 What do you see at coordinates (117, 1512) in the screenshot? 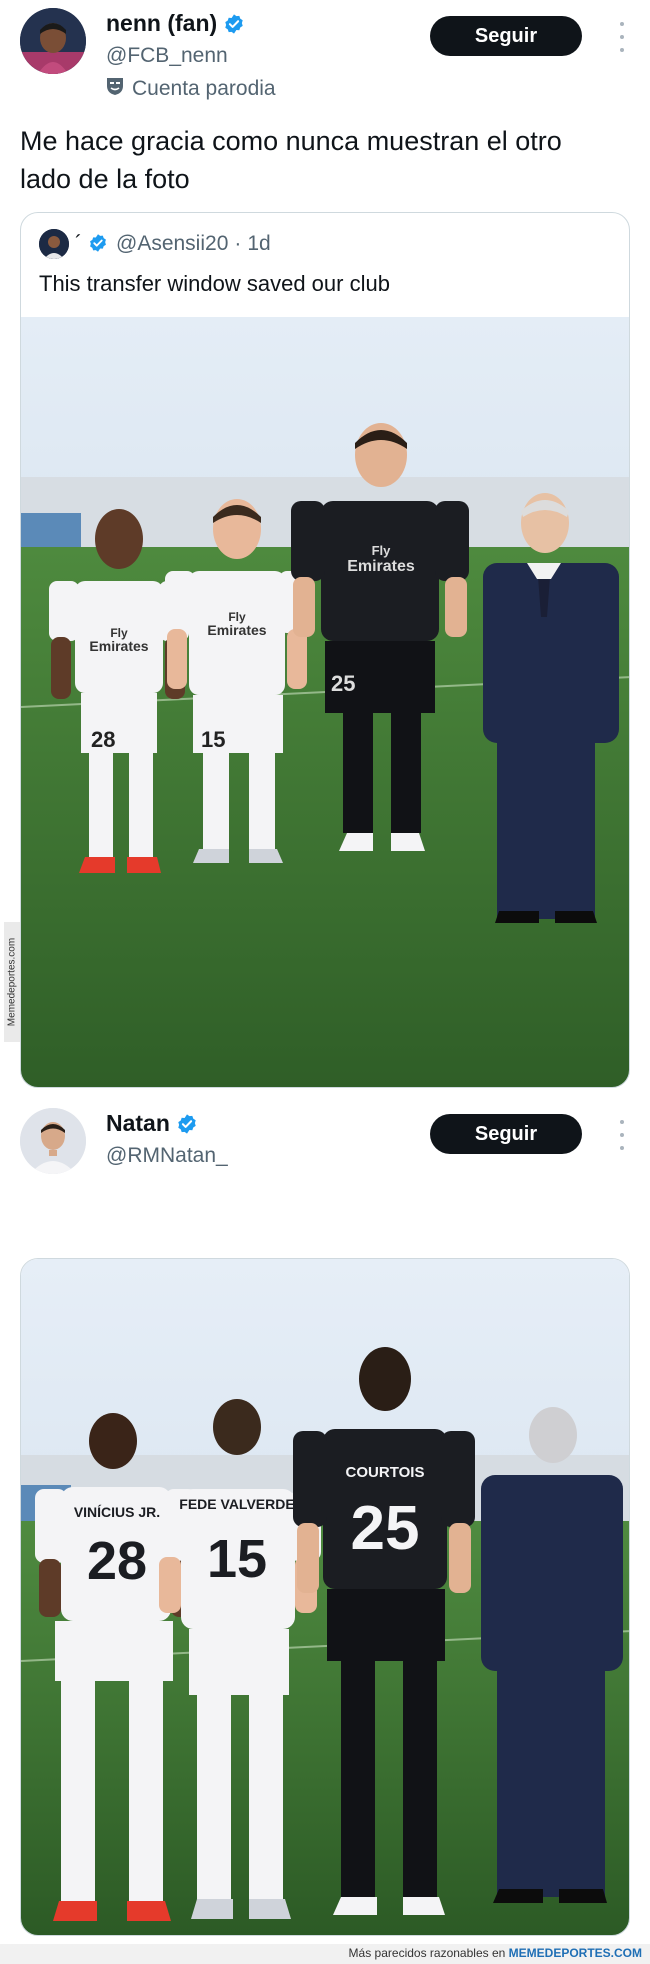
I see `player-name: VINÍCIUS JR.` at bounding box center [117, 1512].